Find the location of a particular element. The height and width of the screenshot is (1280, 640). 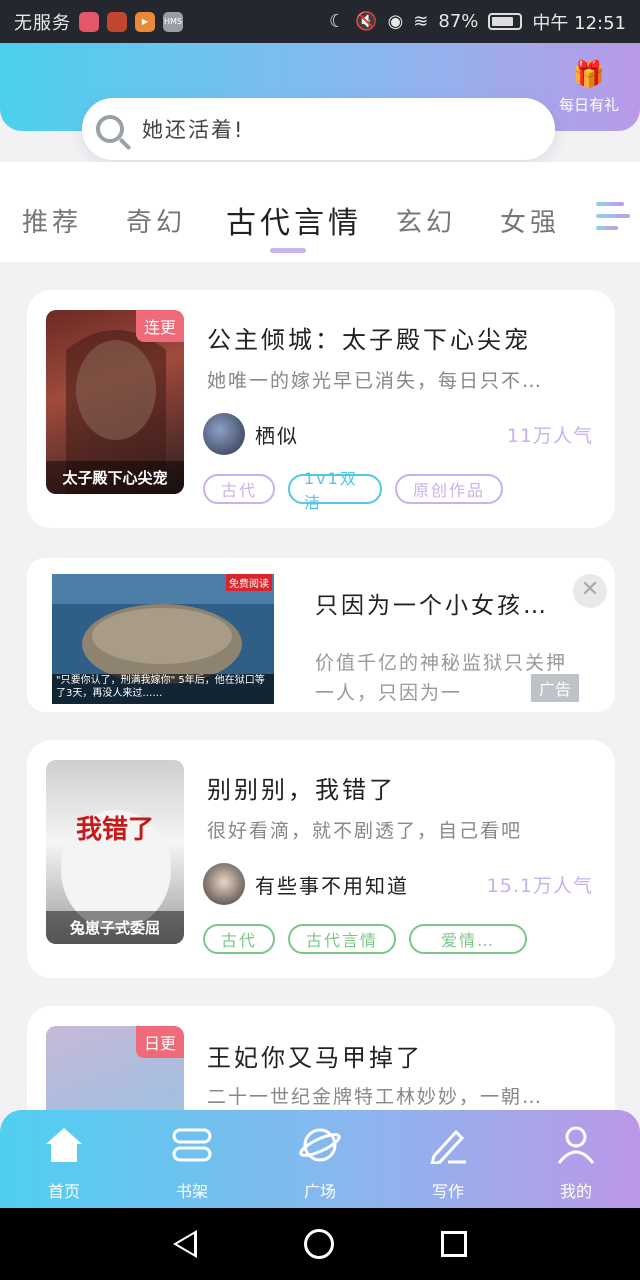

planet-icon is located at coordinates (320, 1145).